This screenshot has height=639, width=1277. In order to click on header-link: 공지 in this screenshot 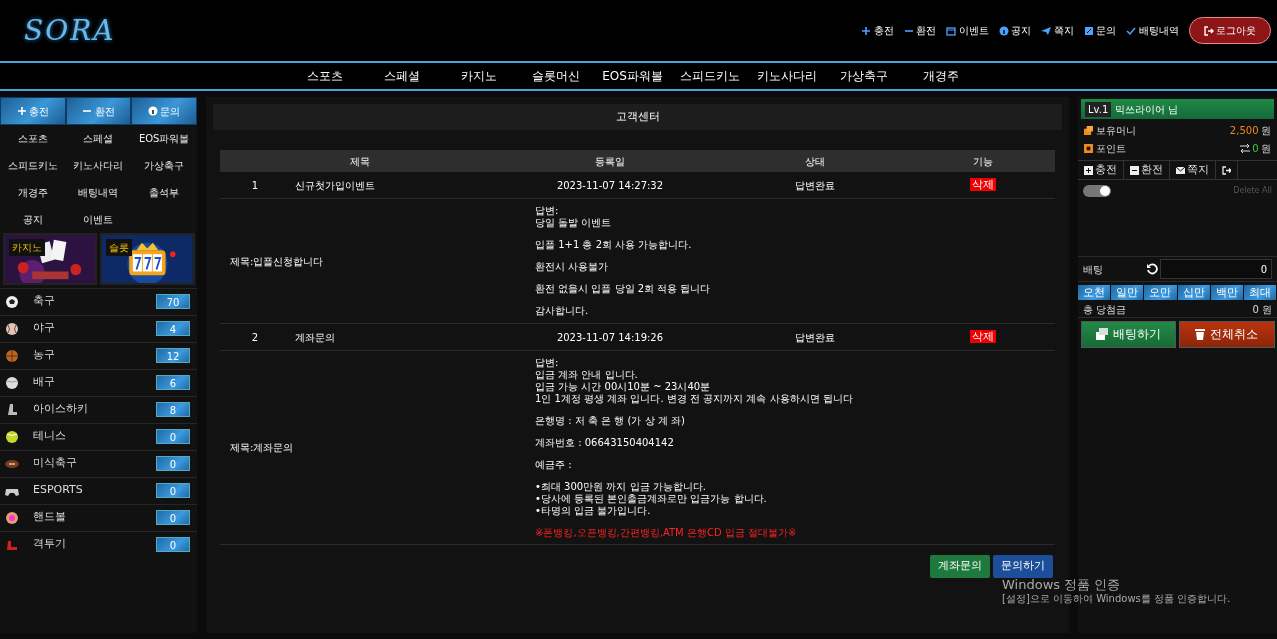, I will do `click(1014, 30)`.